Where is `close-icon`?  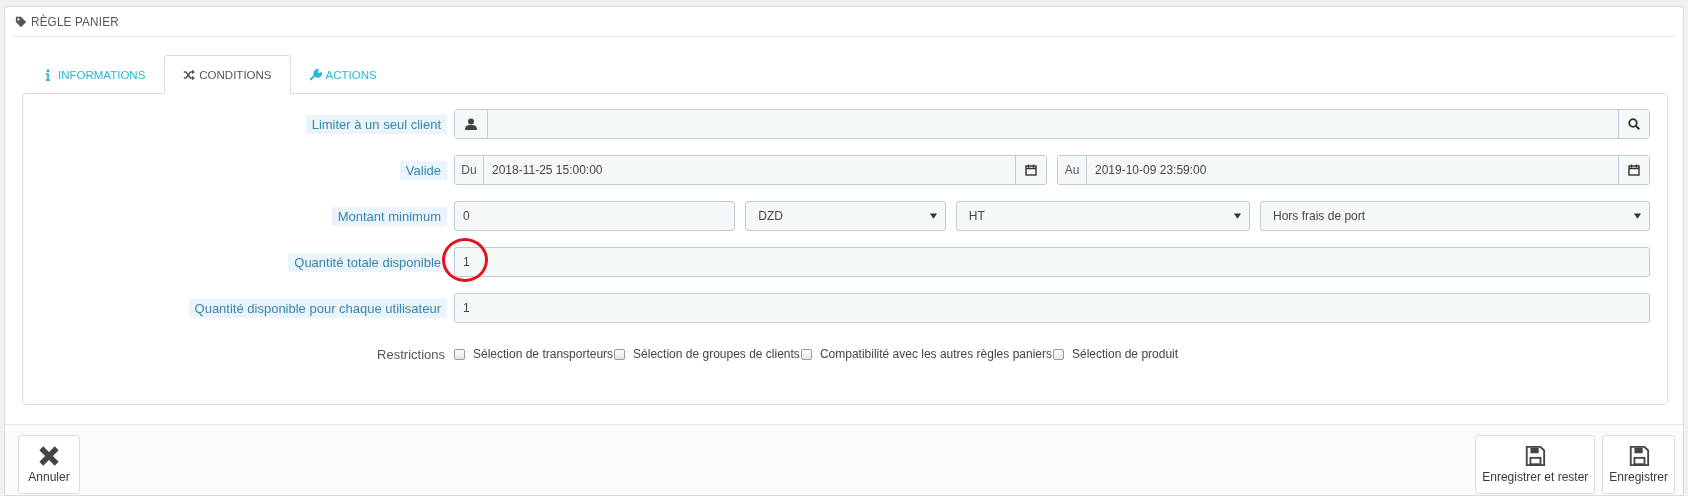 close-icon is located at coordinates (49, 456).